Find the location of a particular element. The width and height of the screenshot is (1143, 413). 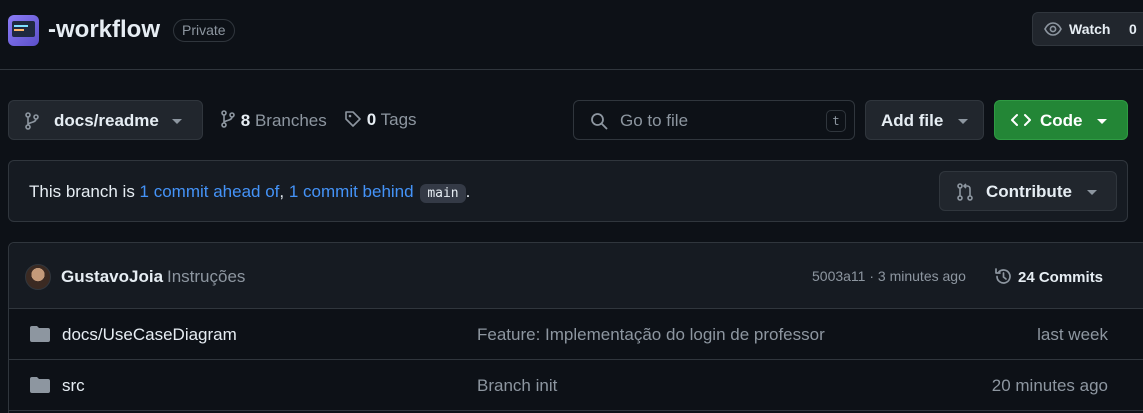

branches-count: 8 is located at coordinates (245, 120).